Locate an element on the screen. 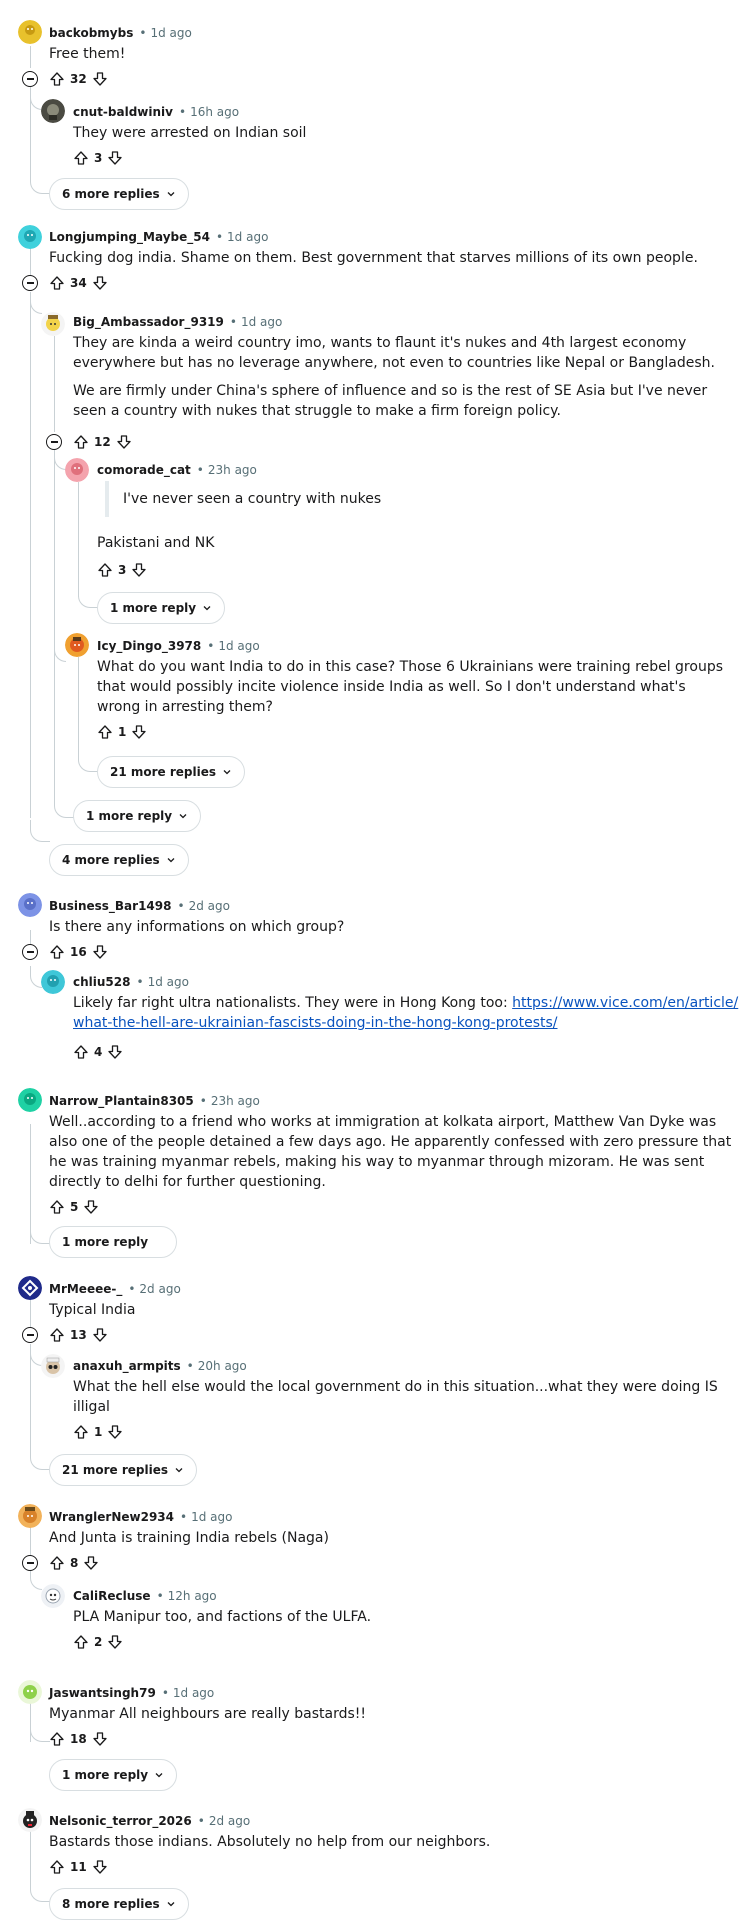 This screenshot has height=1929, width=741. author-name: Narrow_Plantain8305 is located at coordinates (121, 1101).